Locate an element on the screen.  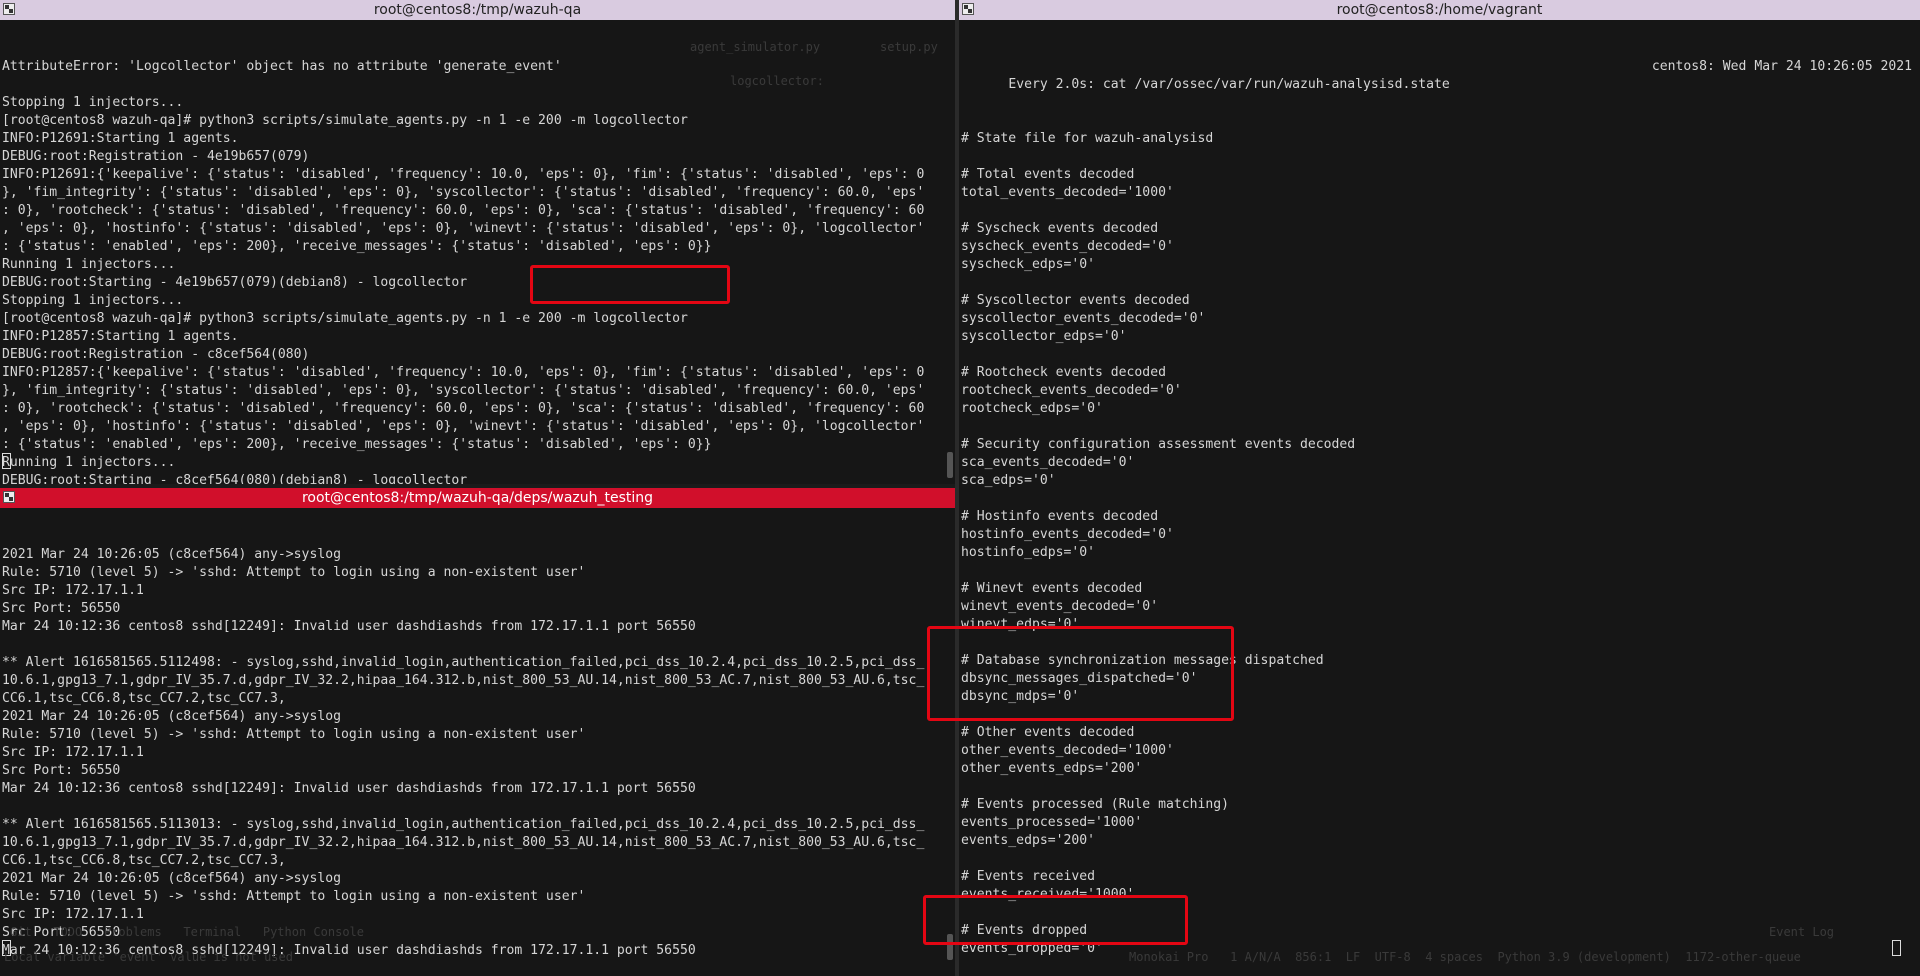
terminal-line: # State file for wazuh-analysisd is located at coordinates (1087, 138).